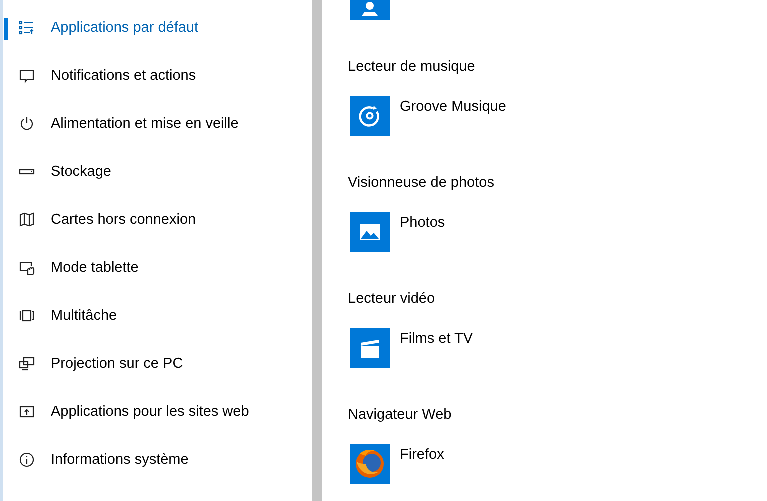 The image size is (767, 501). I want to click on section-heading: Navigateur Web, so click(400, 415).